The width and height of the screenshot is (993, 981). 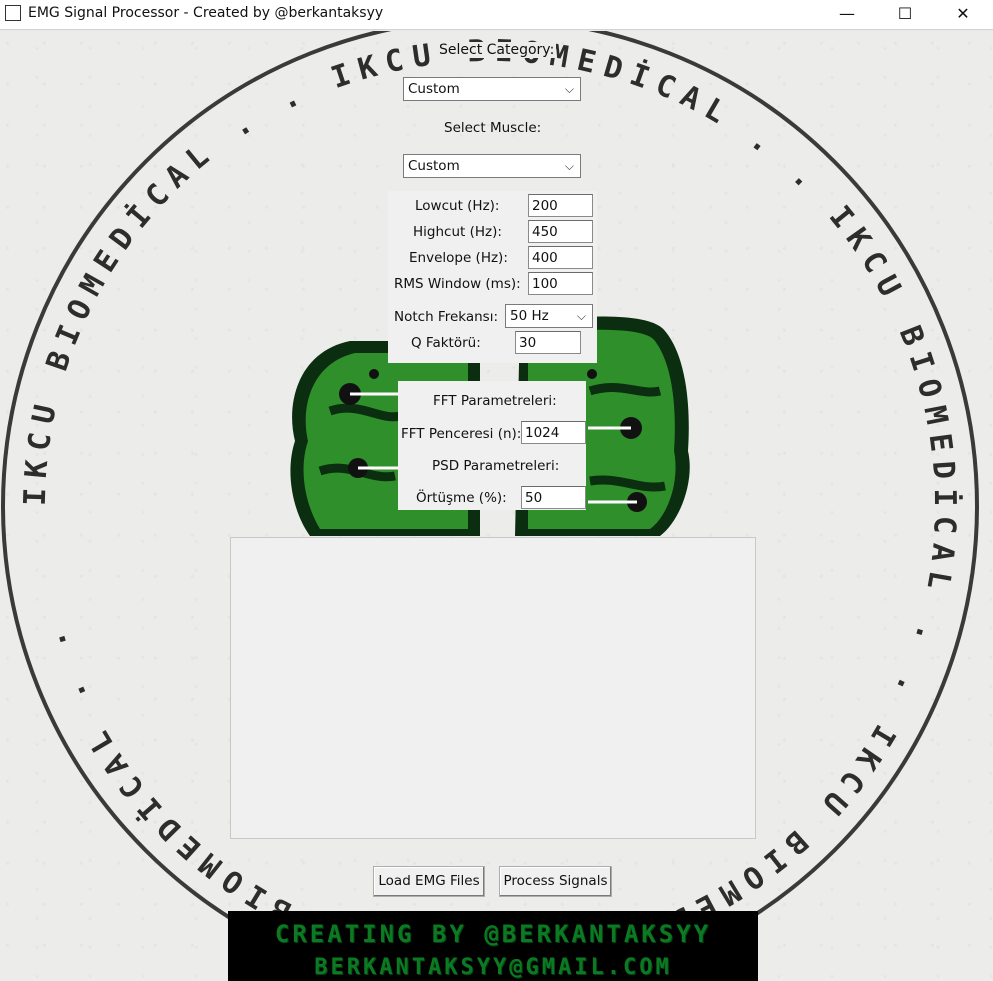 I want to click on overlap-label: Örtüşme (%):, so click(x=461, y=498).